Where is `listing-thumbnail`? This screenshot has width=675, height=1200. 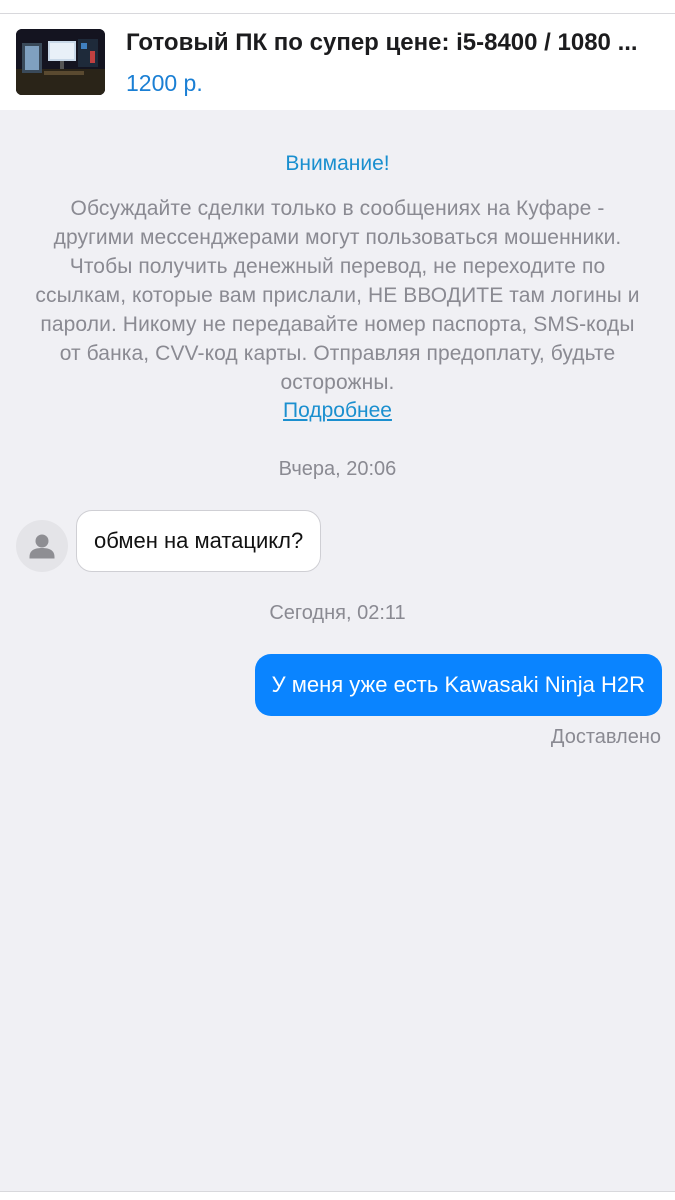 listing-thumbnail is located at coordinates (60, 62).